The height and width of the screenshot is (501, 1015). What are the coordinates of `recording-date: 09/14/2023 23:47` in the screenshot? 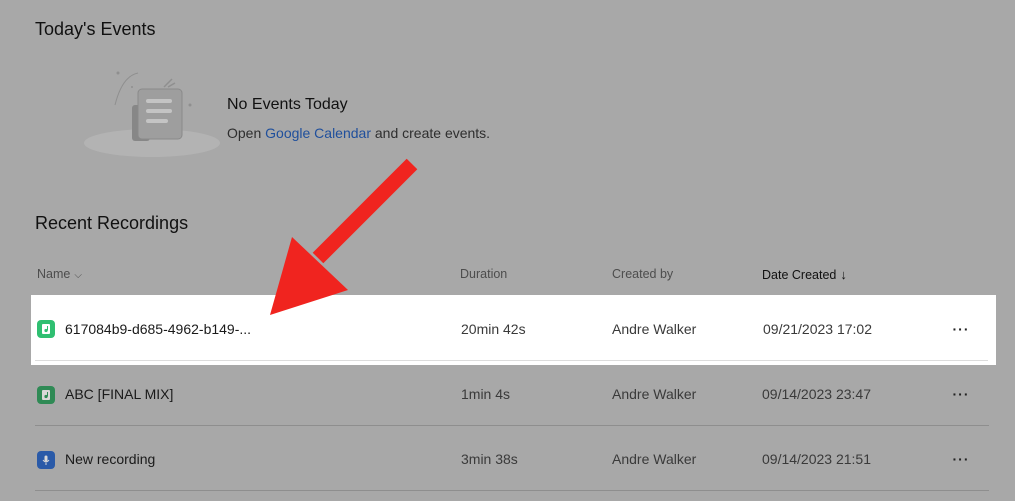 It's located at (816, 394).